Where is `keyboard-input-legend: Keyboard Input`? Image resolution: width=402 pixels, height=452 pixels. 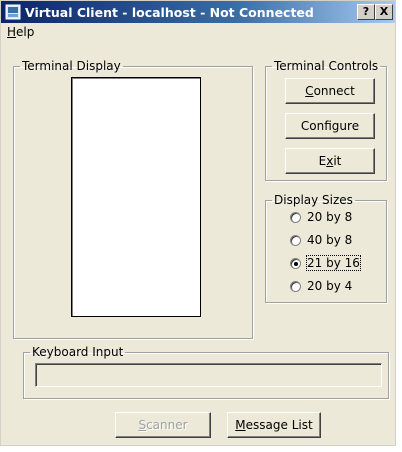
keyboard-input-legend: Keyboard Input is located at coordinates (78, 352).